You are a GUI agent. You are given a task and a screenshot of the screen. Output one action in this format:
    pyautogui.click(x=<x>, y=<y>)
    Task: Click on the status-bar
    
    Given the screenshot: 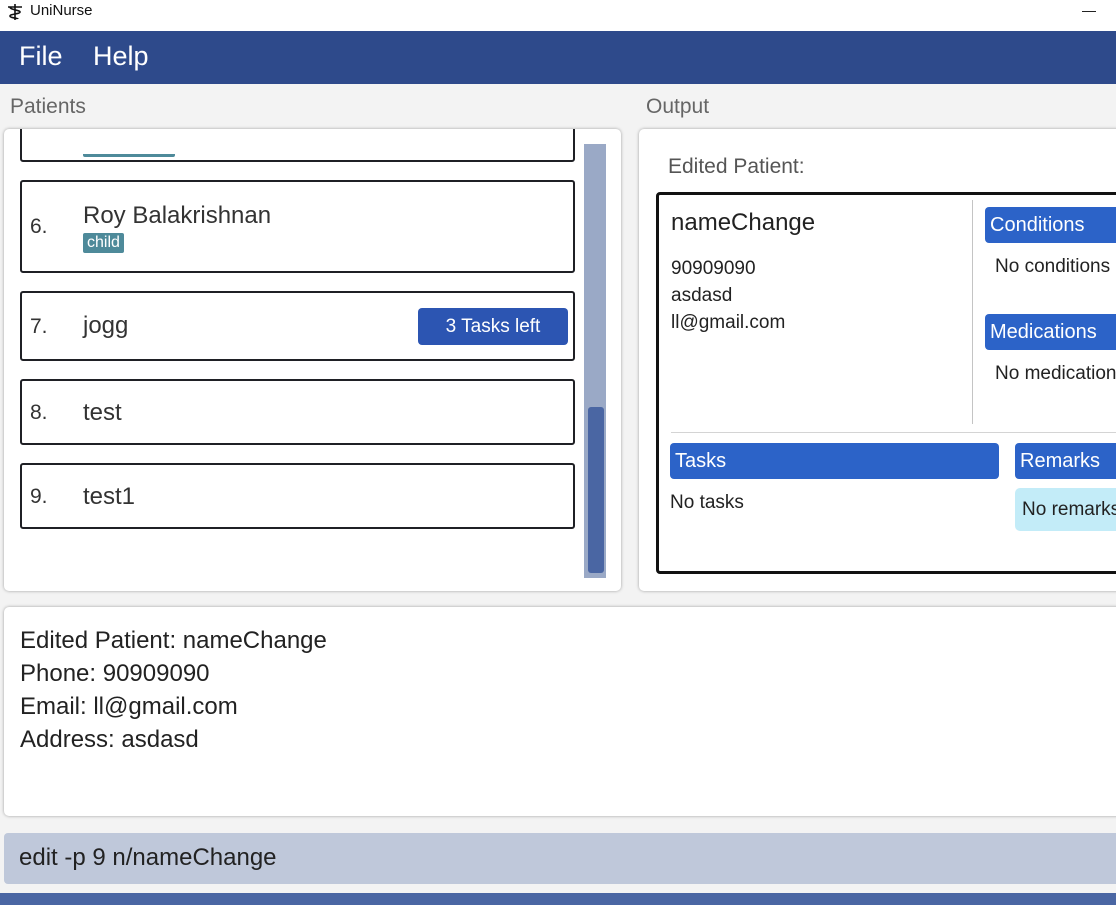 What is the action you would take?
    pyautogui.click(x=558, y=899)
    